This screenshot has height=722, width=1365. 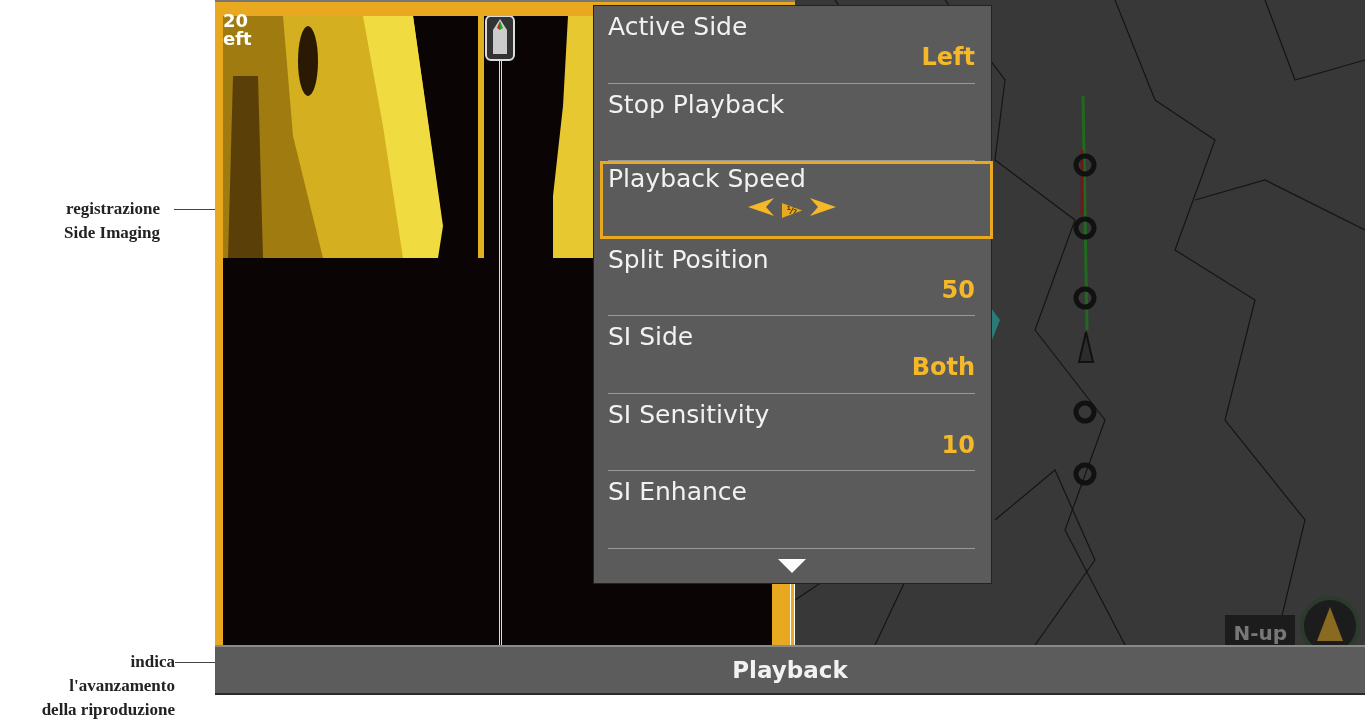 I want to click on setting-value: 50, so click(x=958, y=289).